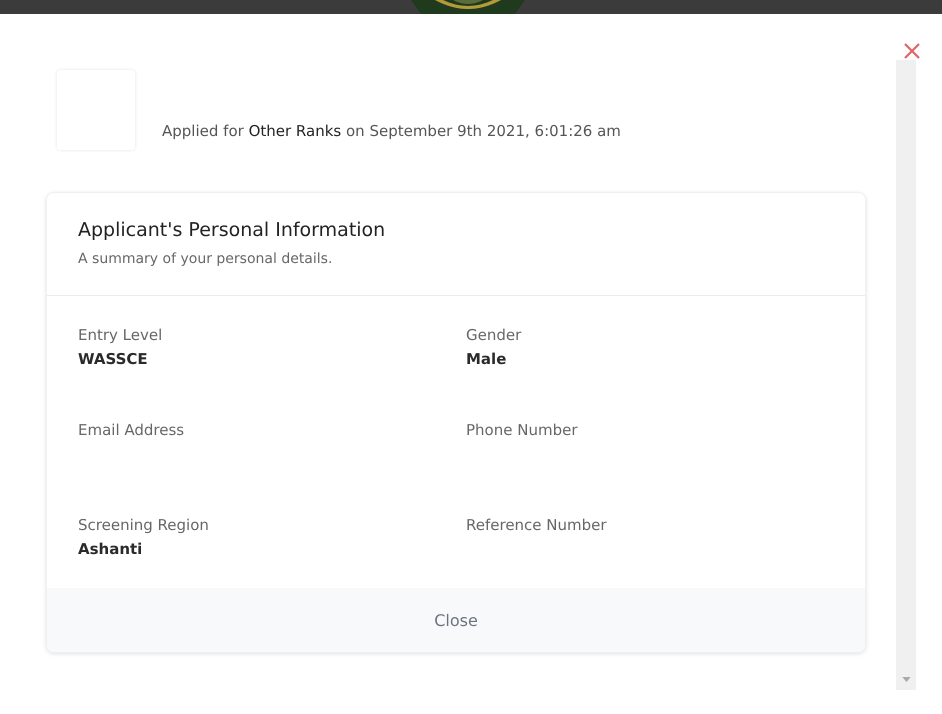  Describe the element at coordinates (537, 525) in the screenshot. I see `field-label: Reference Number` at that location.